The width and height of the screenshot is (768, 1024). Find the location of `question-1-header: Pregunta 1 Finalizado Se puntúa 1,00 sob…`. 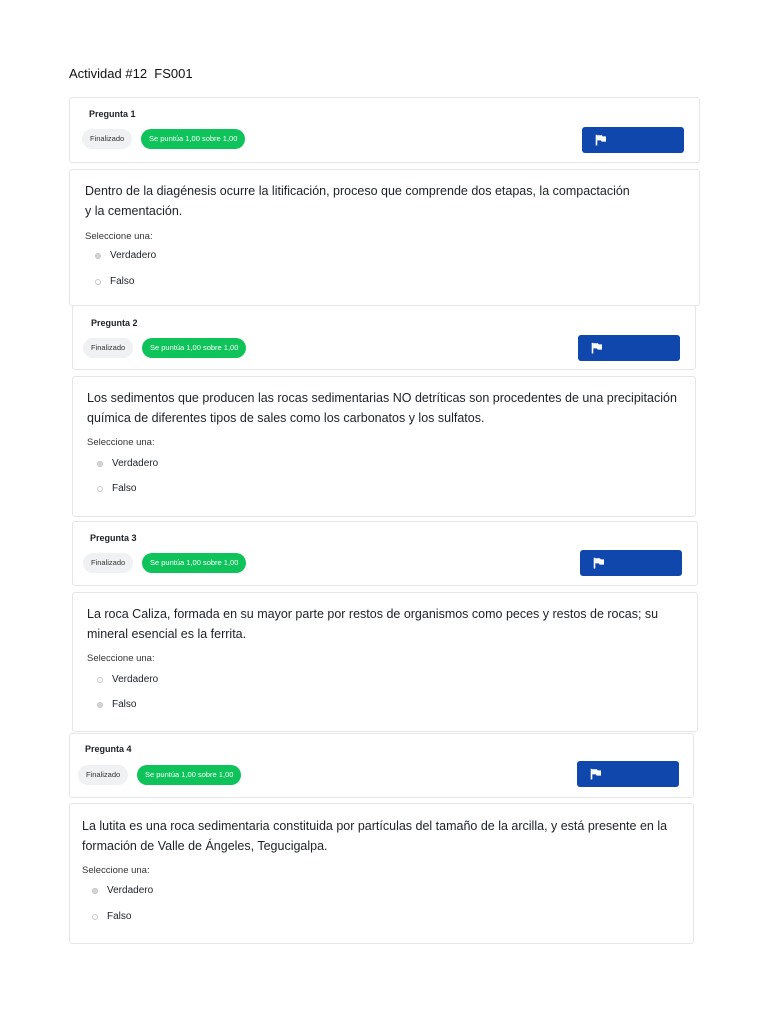

question-1-header: Pregunta 1 Finalizado Se puntúa 1,00 sob… is located at coordinates (384, 130).